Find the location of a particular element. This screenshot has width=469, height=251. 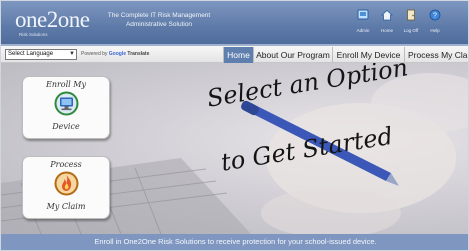

tagline-line-2: Administrative Solution is located at coordinates (159, 24).